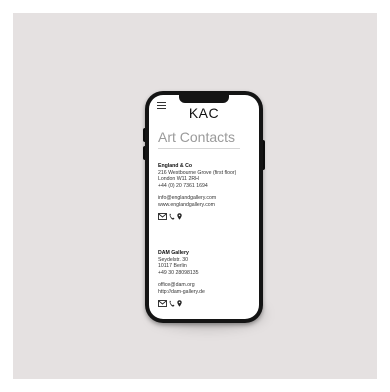 The height and width of the screenshot is (392, 390). Describe the element at coordinates (197, 137) in the screenshot. I see `page-title: Art Contacts` at that location.